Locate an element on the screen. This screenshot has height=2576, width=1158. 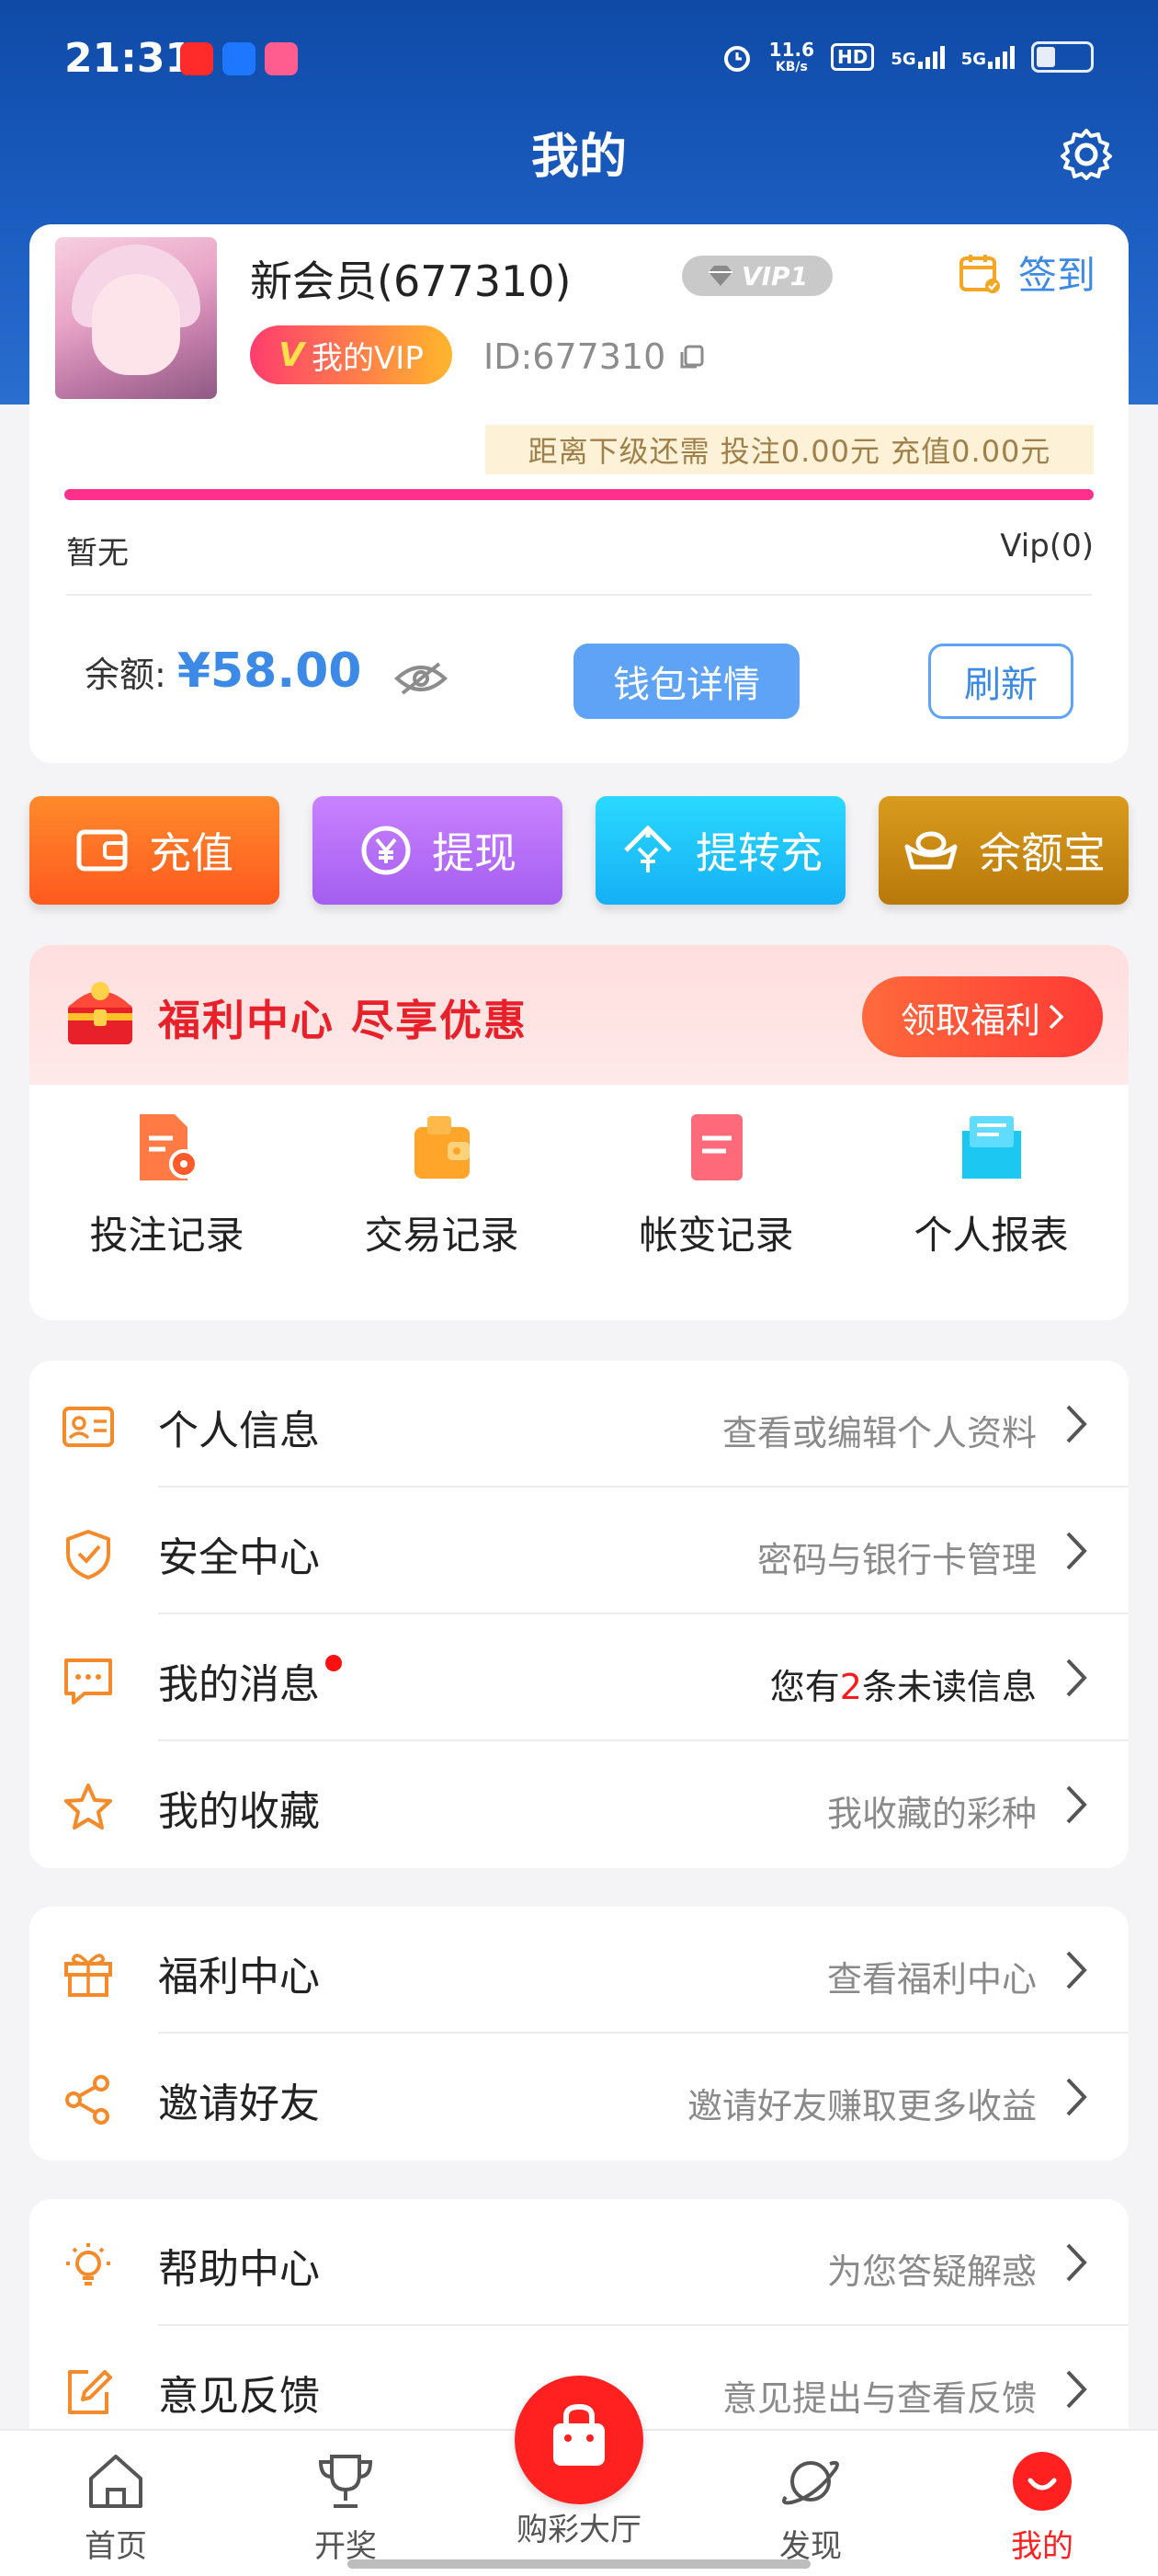
tab-draw-results: 开奖 is located at coordinates (345, 2507).